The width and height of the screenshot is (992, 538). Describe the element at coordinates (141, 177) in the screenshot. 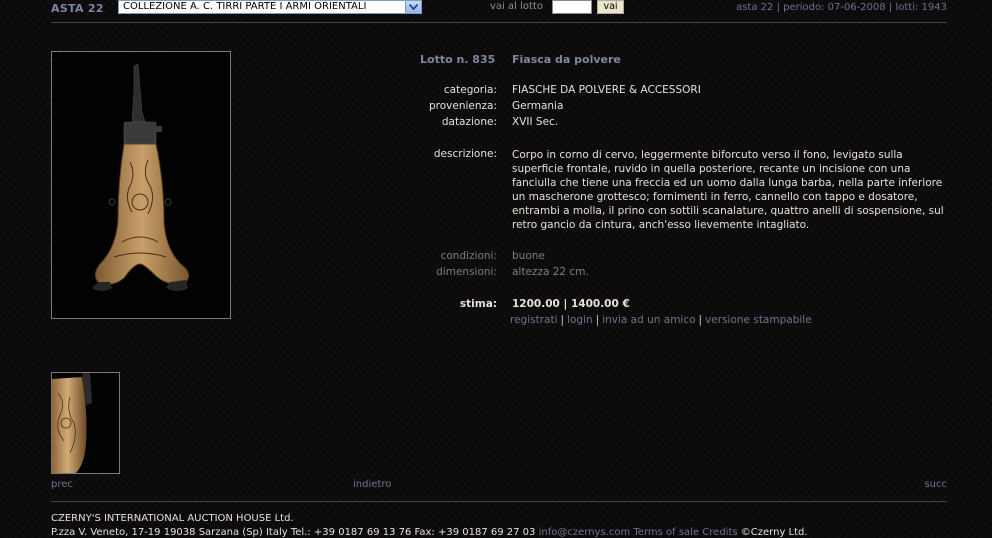

I see `powder-flask-illustration` at that location.